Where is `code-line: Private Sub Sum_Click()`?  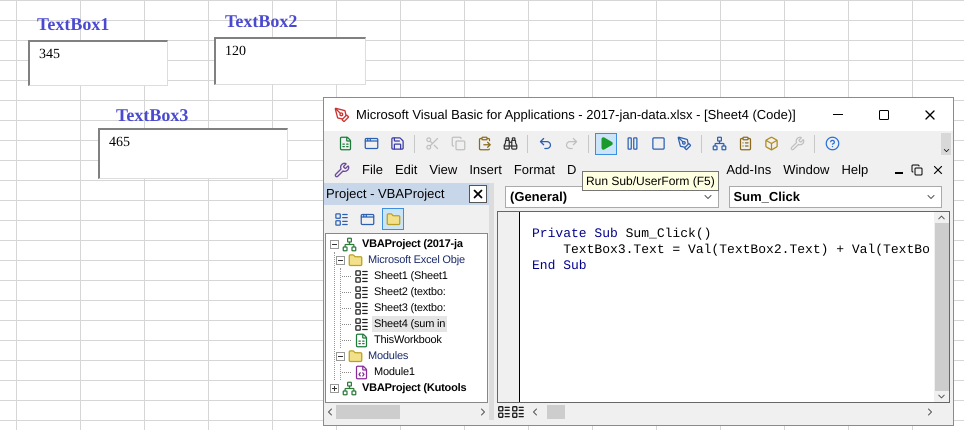 code-line: Private Sub Sum_Click() is located at coordinates (622, 234).